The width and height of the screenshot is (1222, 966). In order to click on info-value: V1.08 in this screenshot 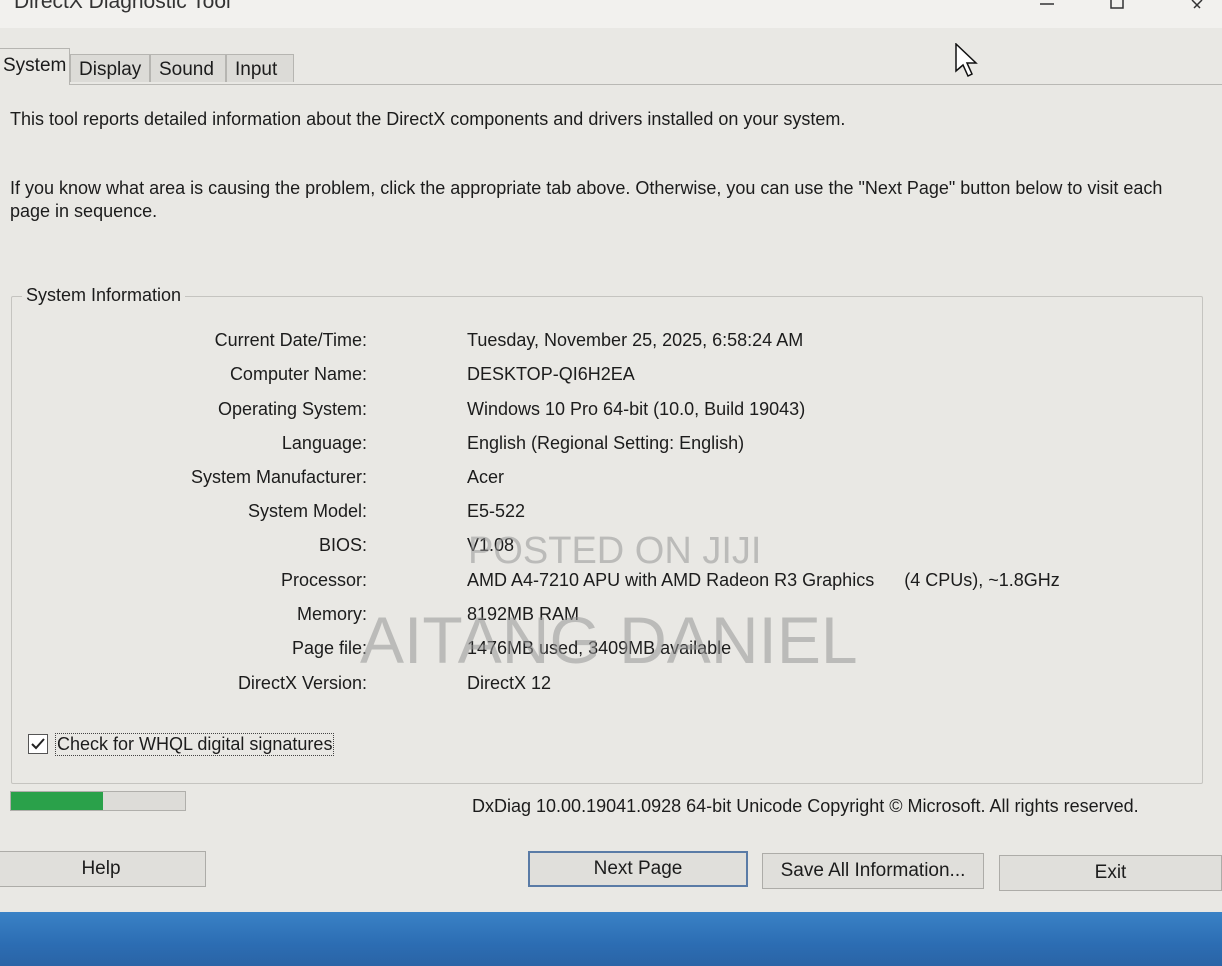, I will do `click(491, 545)`.